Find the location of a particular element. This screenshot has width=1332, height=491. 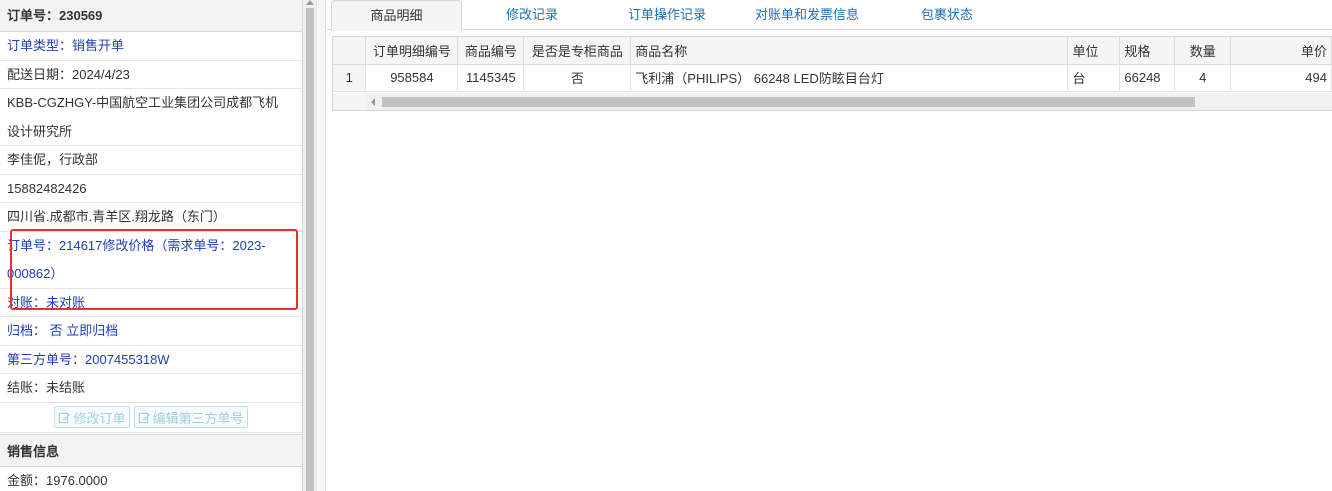

column-header: 规格 is located at coordinates (1147, 51).